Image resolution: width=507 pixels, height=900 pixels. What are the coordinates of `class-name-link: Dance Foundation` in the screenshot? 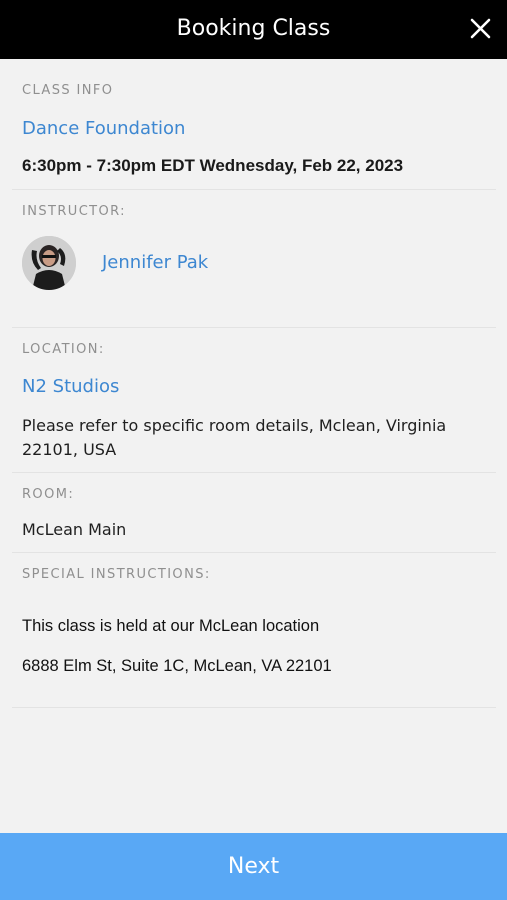 It's located at (103, 129).